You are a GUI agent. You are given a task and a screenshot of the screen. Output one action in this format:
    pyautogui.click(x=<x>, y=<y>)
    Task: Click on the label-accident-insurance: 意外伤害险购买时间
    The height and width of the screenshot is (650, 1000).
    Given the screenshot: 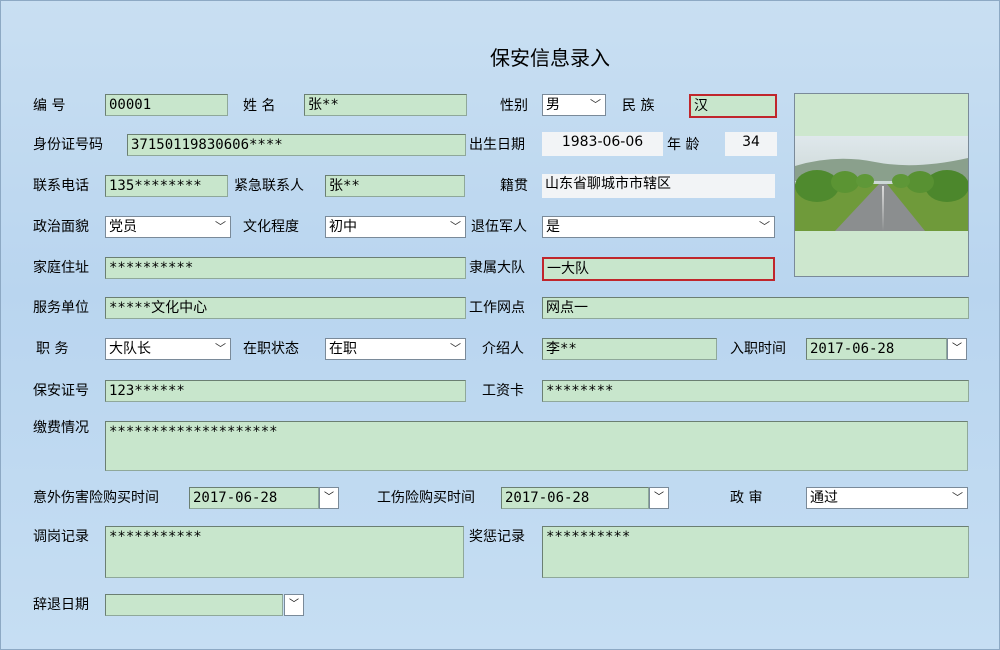 What is the action you would take?
    pyautogui.click(x=96, y=498)
    